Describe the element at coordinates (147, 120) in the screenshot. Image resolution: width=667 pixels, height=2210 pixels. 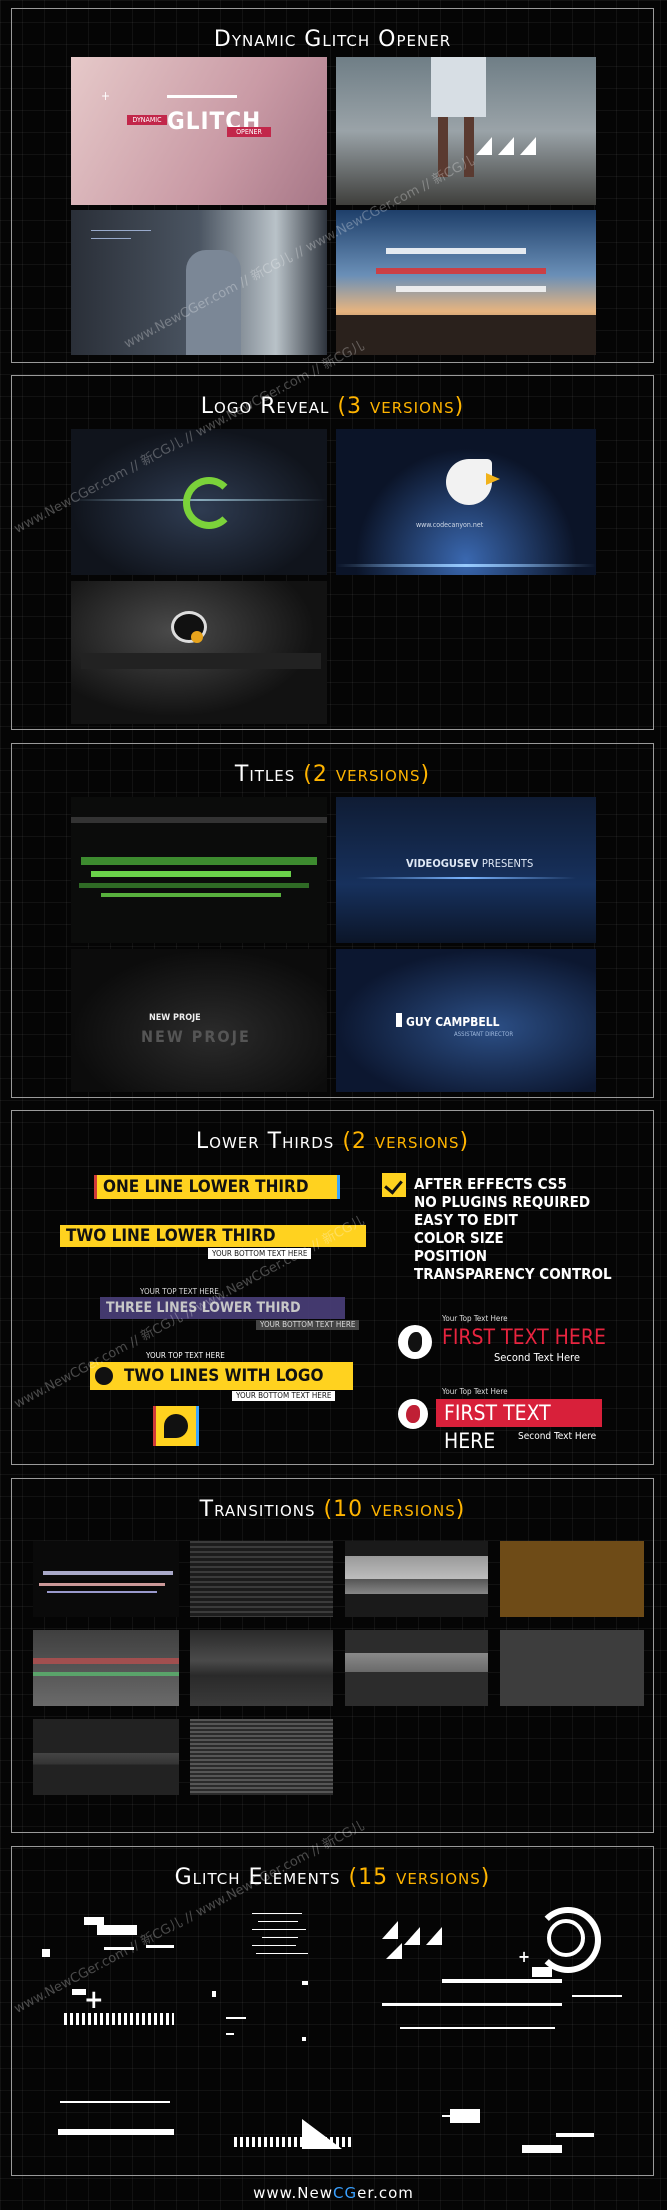
I see `dynamic-label: DYNAMIC` at that location.